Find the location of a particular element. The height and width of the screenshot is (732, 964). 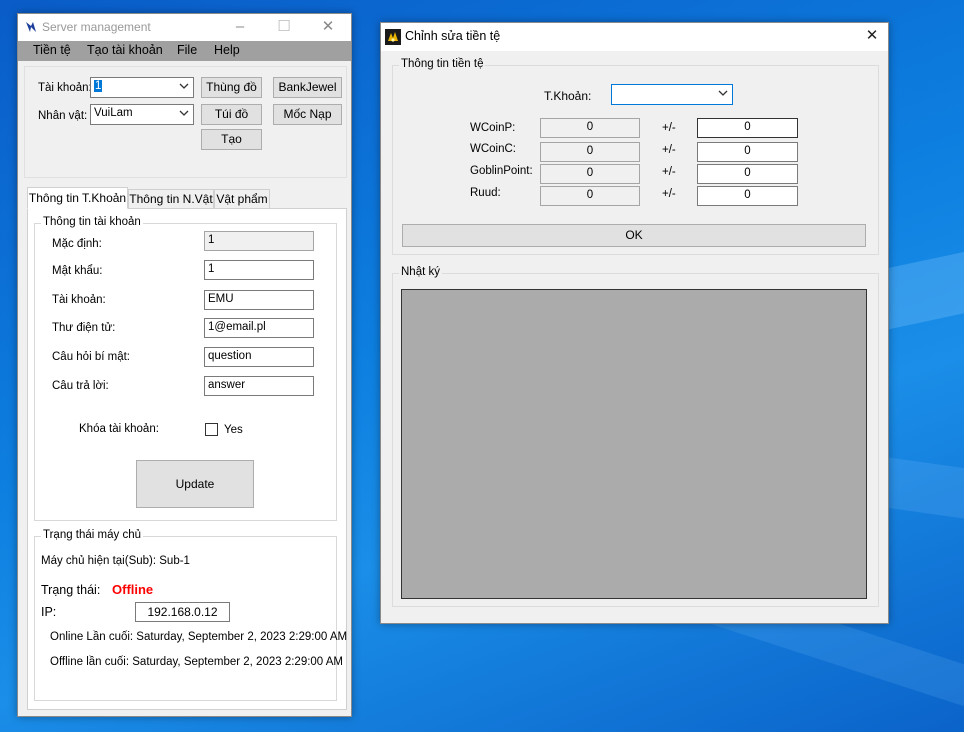

tab-items: Vật phẩm is located at coordinates (242, 199).